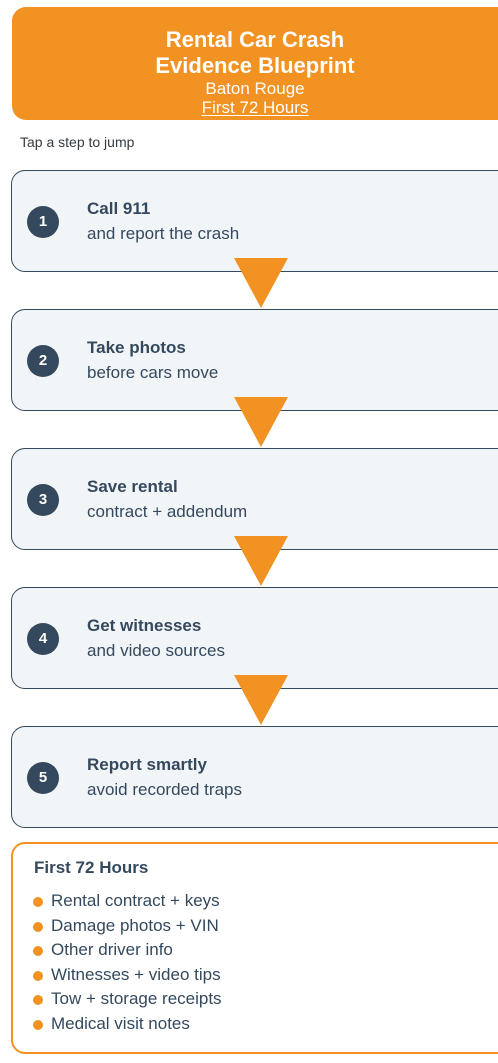 This screenshot has width=498, height=1063. I want to click on step-card-2: 2 Take photos before cars move, so click(254, 360).